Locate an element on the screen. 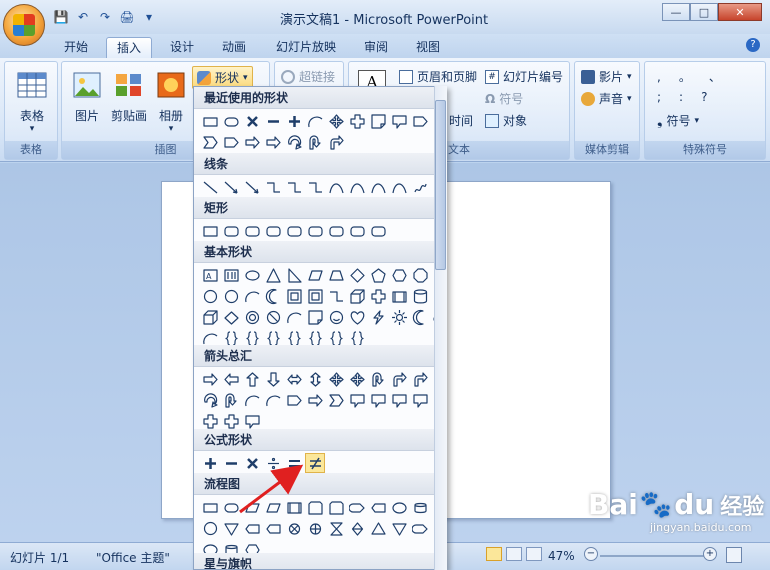 The height and width of the screenshot is (570, 770). shape-oval-icon is located at coordinates (252, 275).